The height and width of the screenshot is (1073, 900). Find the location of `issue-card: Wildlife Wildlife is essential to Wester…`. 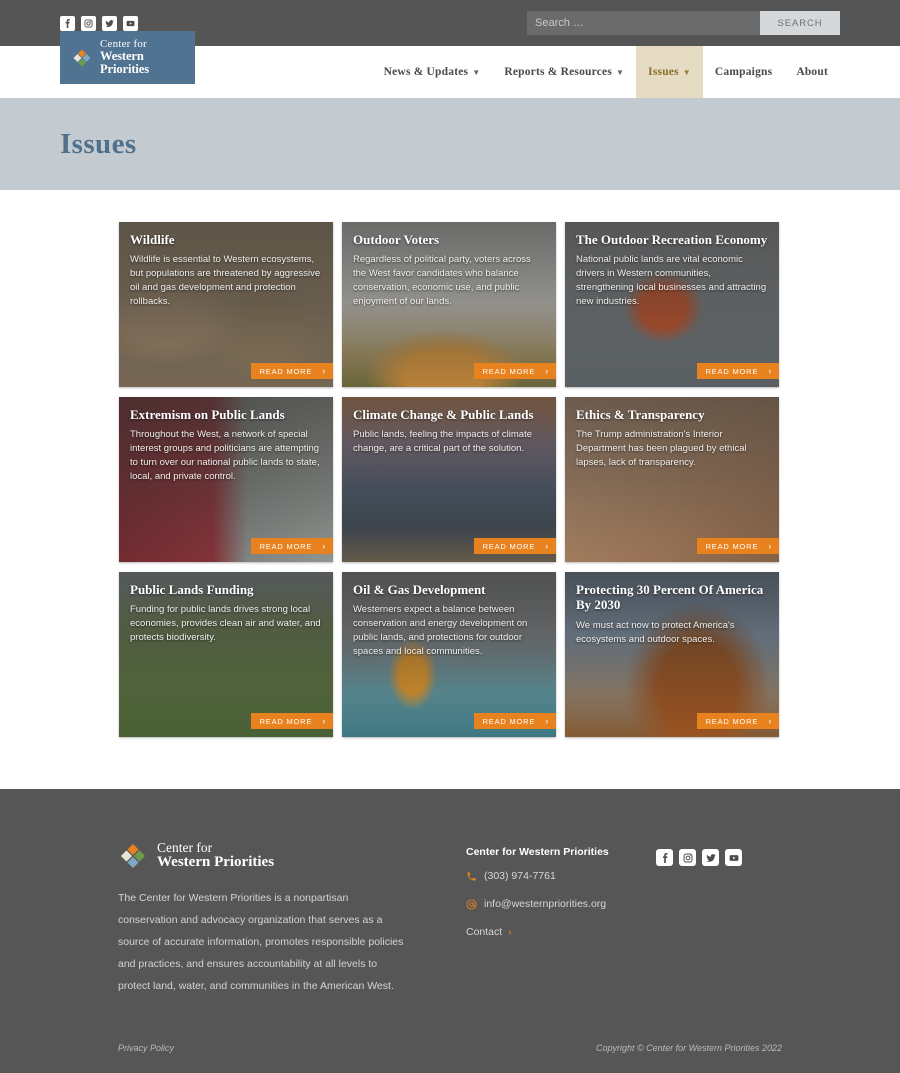

issue-card: Wildlife Wildlife is essential to Wester… is located at coordinates (226, 304).